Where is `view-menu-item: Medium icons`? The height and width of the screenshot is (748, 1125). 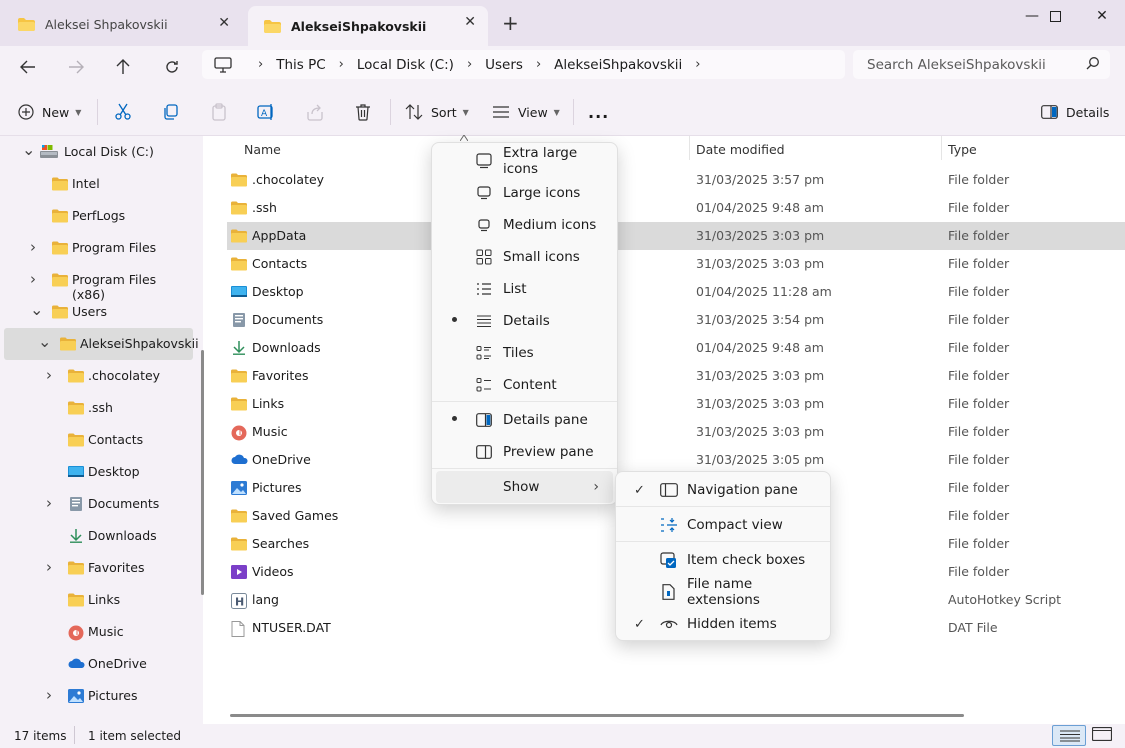 view-menu-item: Medium icons is located at coordinates (524, 225).